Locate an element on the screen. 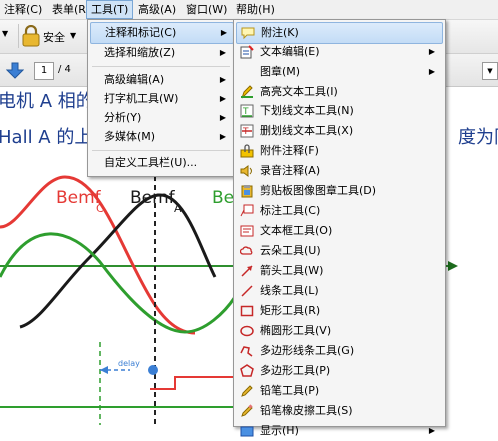  menu-item-label: 线条工具(L) is located at coordinates (289, 290).